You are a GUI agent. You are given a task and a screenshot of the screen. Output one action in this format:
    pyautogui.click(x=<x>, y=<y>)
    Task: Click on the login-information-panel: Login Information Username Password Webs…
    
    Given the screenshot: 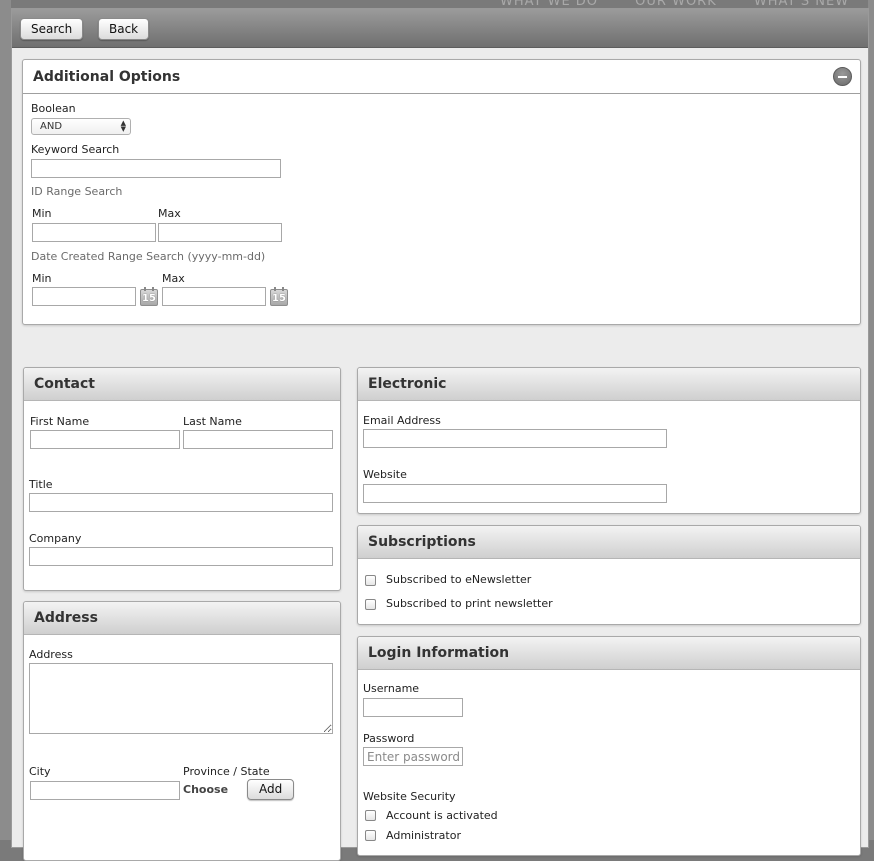 What is the action you would take?
    pyautogui.click(x=609, y=746)
    